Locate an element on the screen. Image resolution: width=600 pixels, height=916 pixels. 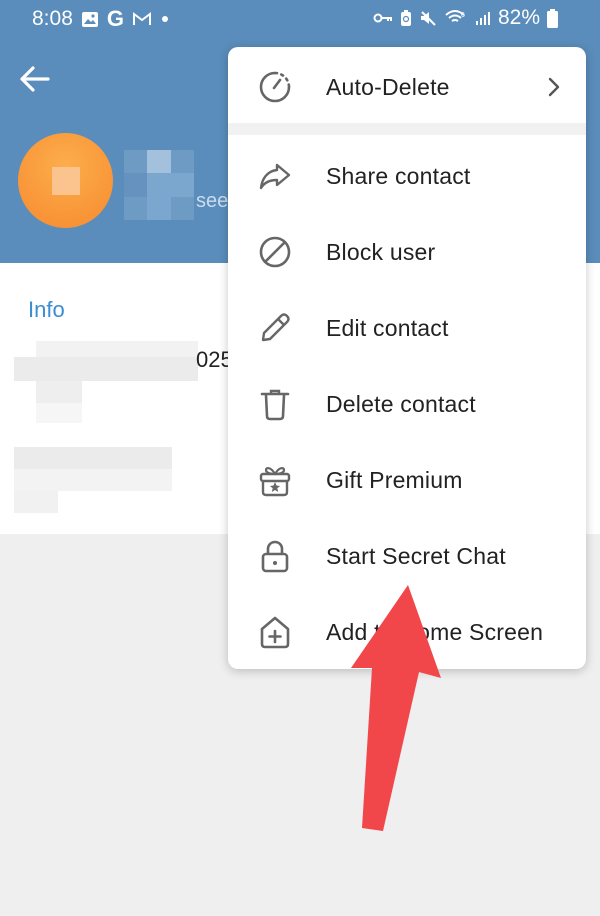
menu-item-label: Start Secret Chat is located at coordinates (416, 555).